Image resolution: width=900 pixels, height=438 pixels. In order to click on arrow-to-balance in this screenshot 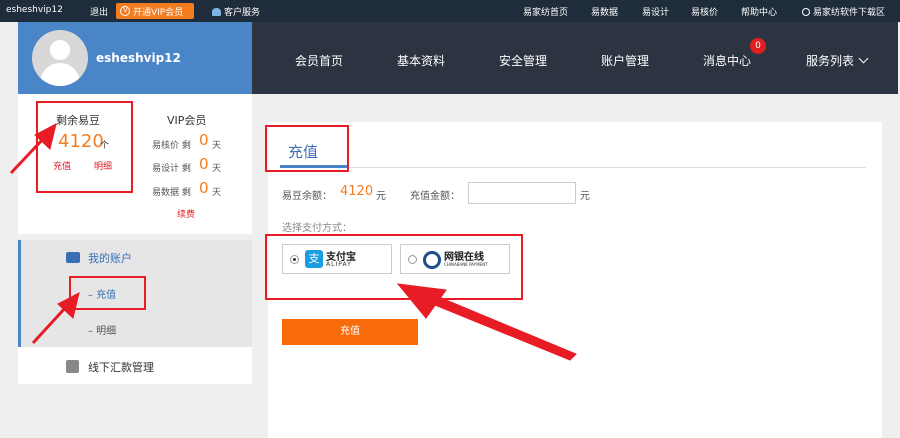, I will do `click(27, 155)`.